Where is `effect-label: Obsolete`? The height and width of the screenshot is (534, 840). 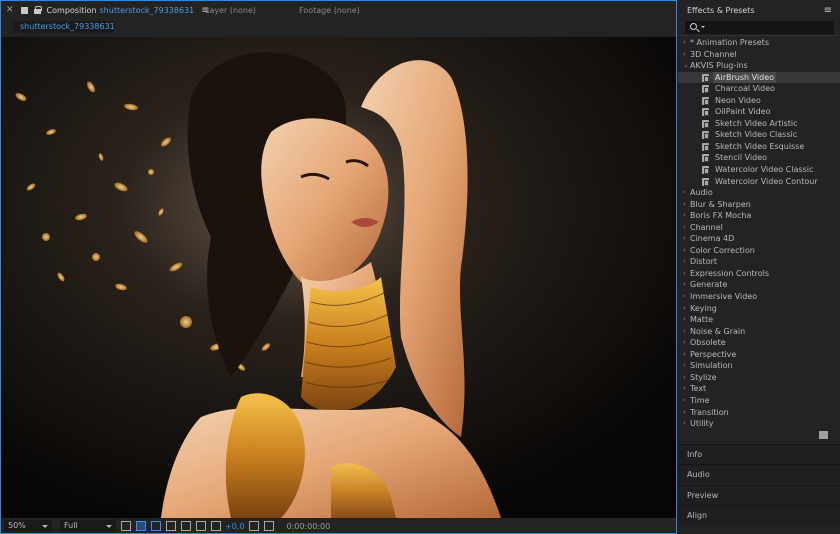 effect-label: Obsolete is located at coordinates (708, 343).